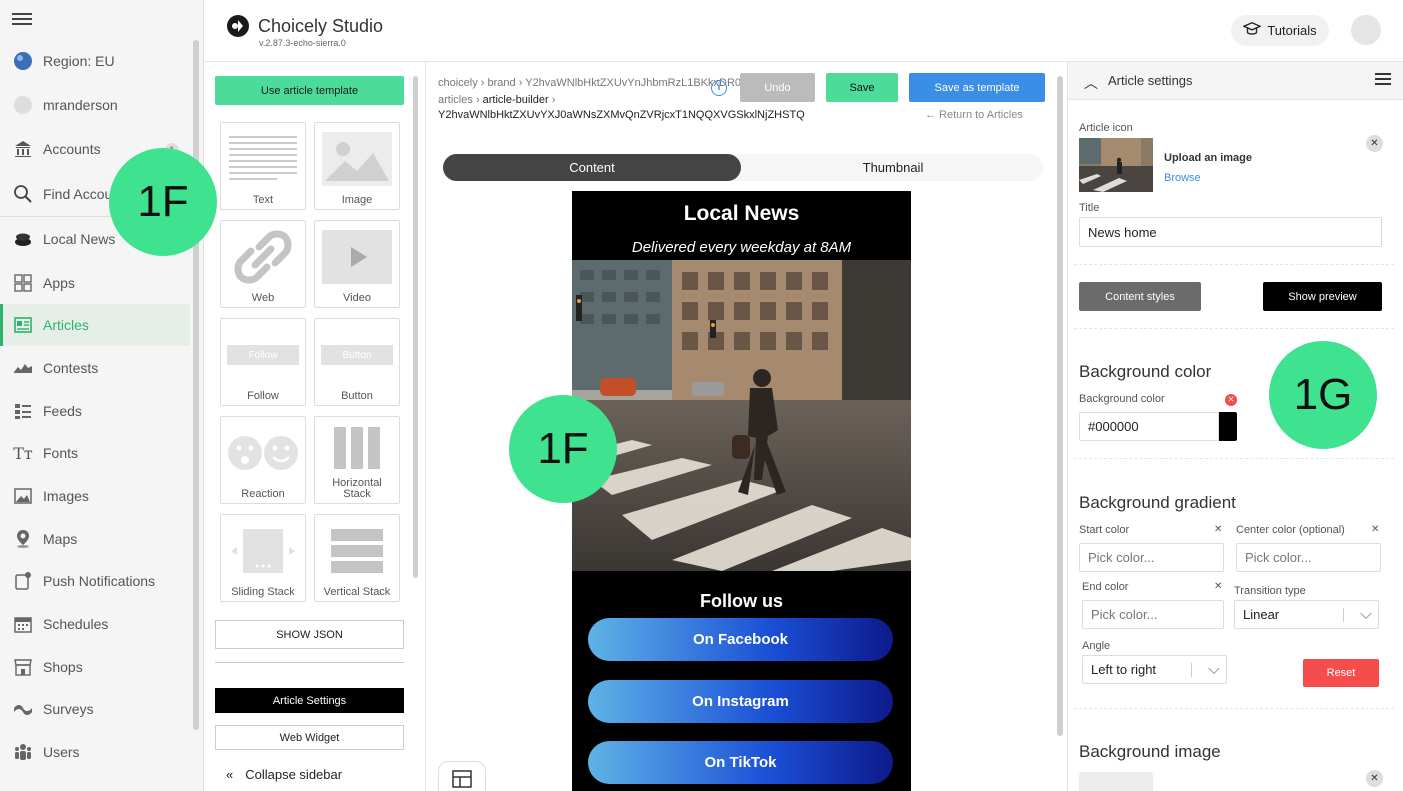  What do you see at coordinates (740, 639) in the screenshot?
I see `preview-facebook-button: On Facebook` at bounding box center [740, 639].